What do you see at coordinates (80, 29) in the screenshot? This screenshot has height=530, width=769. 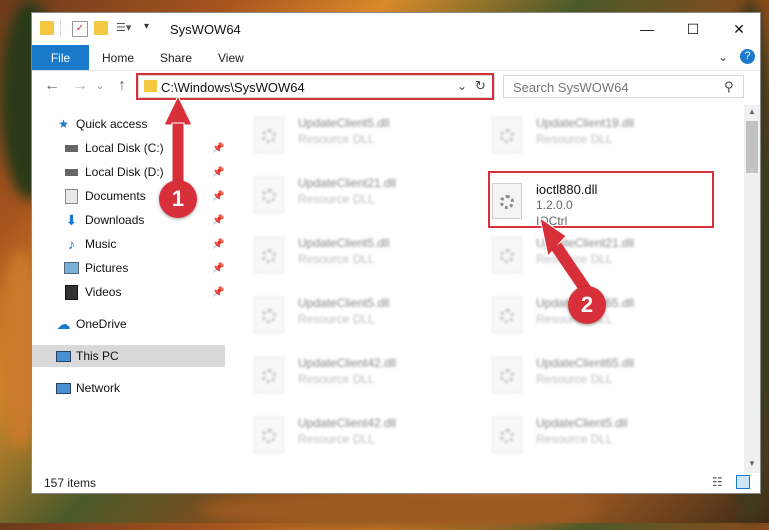 I see `properties-icon: ✓` at bounding box center [80, 29].